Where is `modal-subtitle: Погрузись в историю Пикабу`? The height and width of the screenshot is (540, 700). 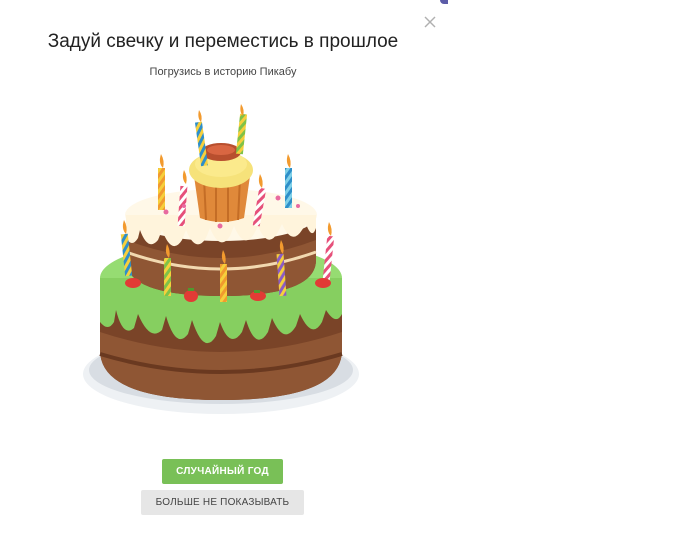 modal-subtitle: Погрузись в историю Пикабу is located at coordinates (223, 72).